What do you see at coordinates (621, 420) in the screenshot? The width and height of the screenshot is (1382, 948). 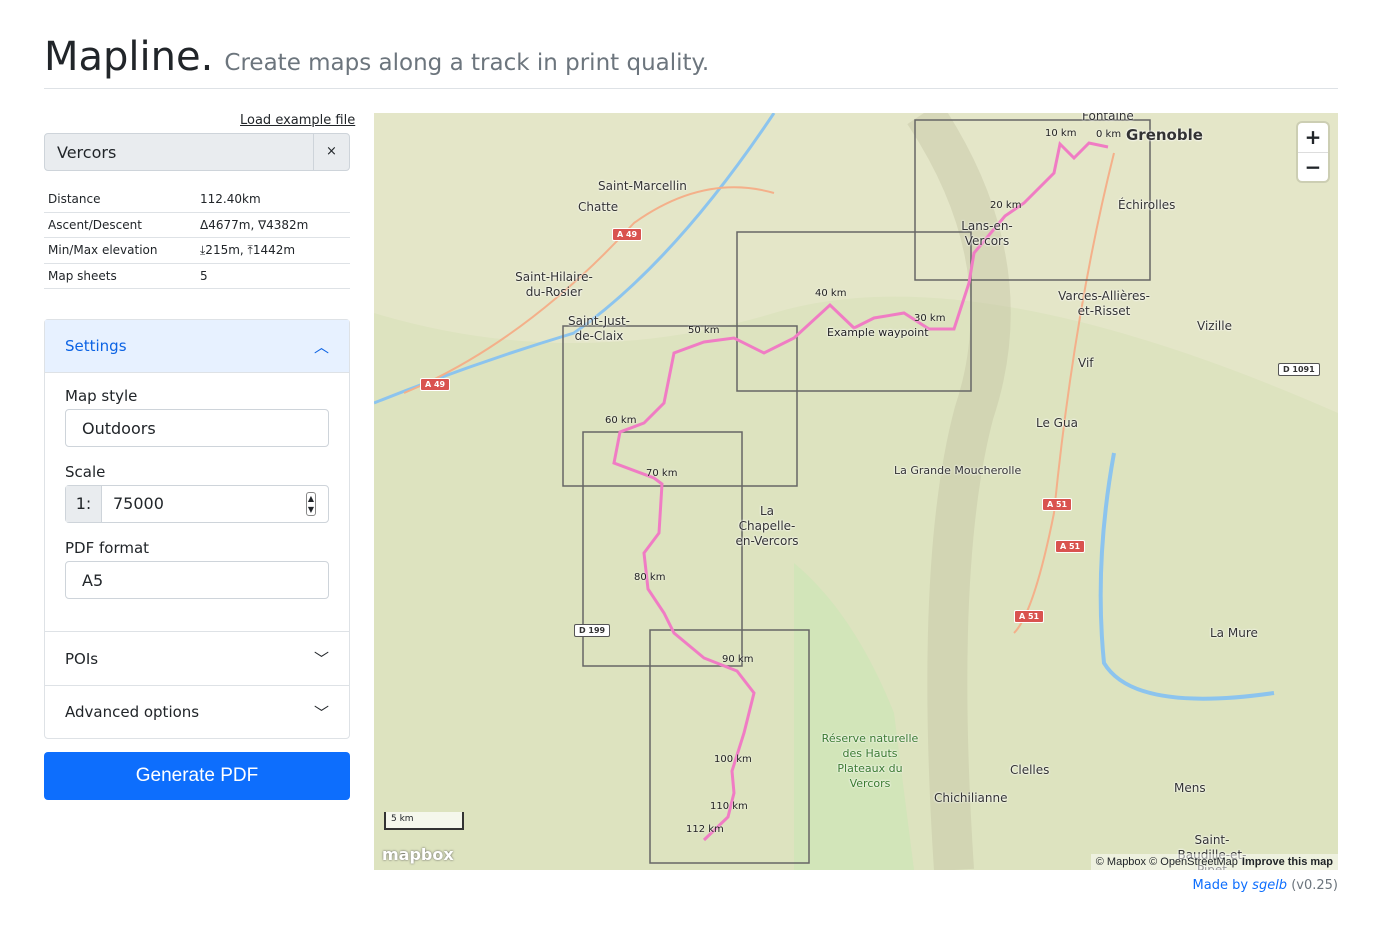 I see `km-marker: 60 km` at bounding box center [621, 420].